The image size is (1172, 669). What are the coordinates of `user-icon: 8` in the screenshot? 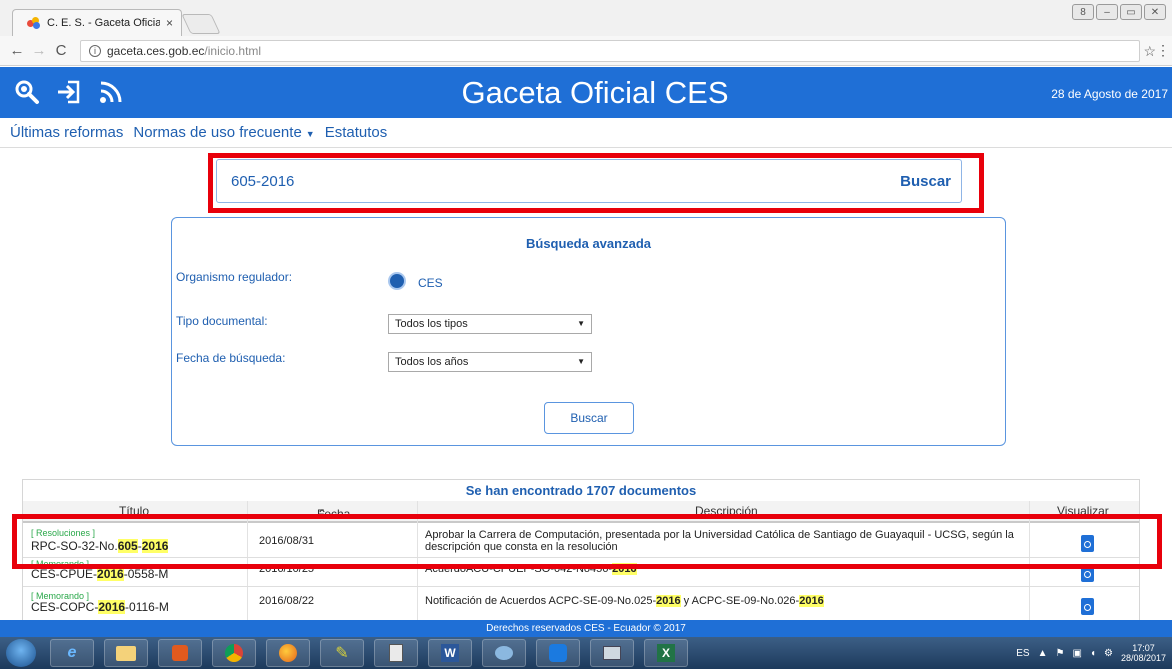 It's located at (1083, 12).